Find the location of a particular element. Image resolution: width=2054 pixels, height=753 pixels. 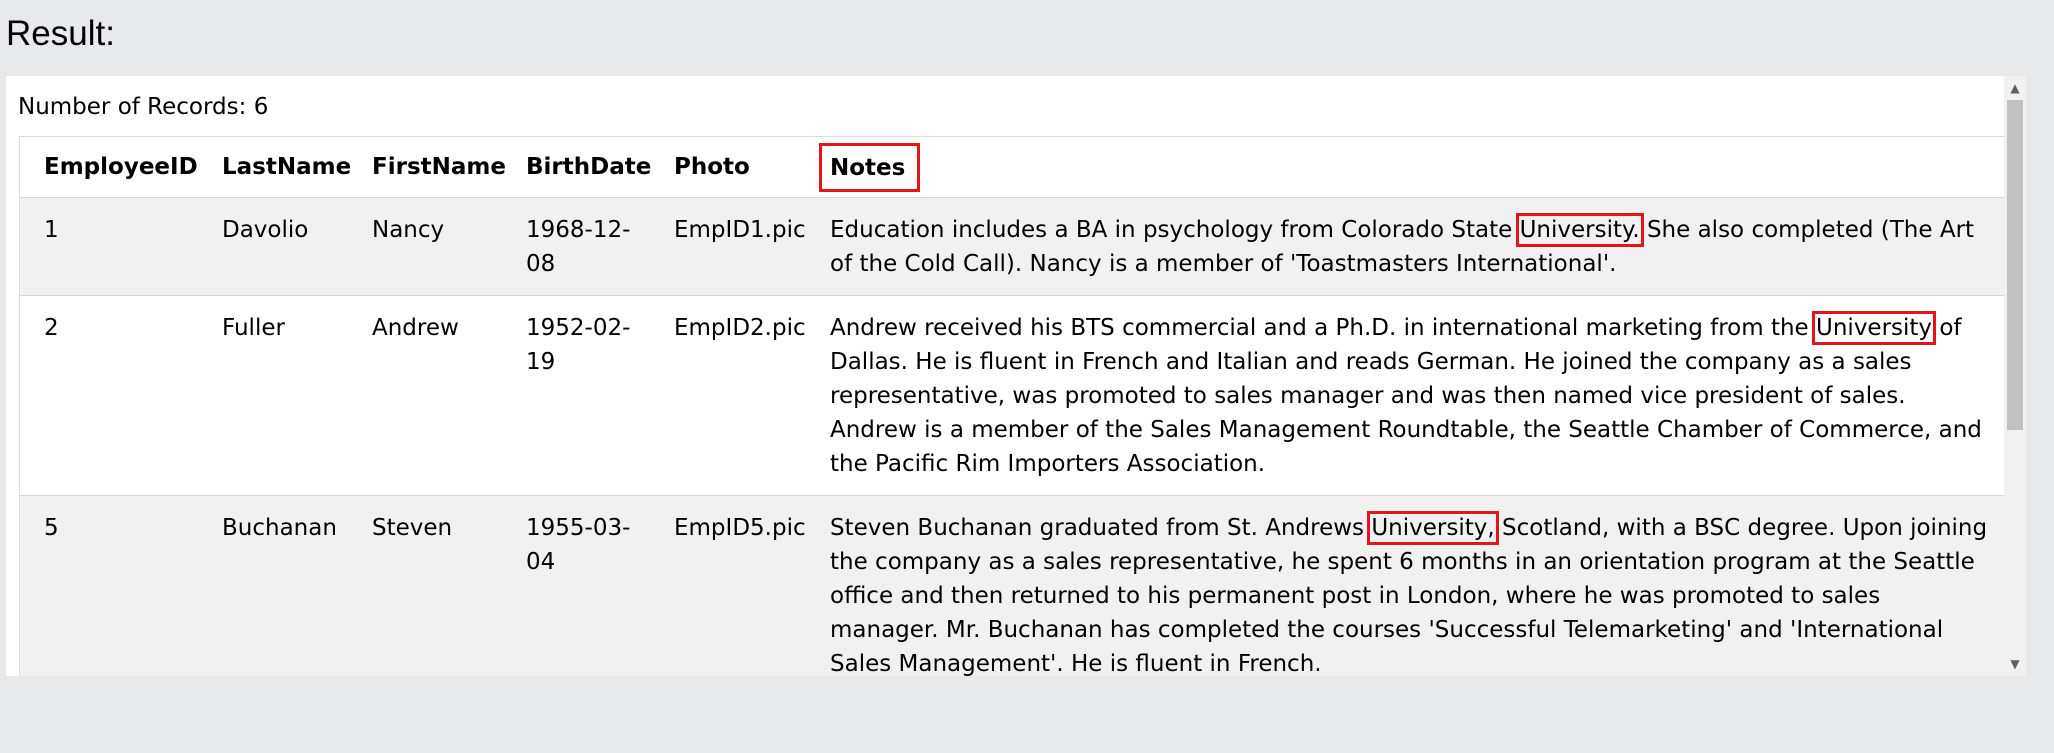

cell-birthdate: 1955-03-04 is located at coordinates (578, 545).